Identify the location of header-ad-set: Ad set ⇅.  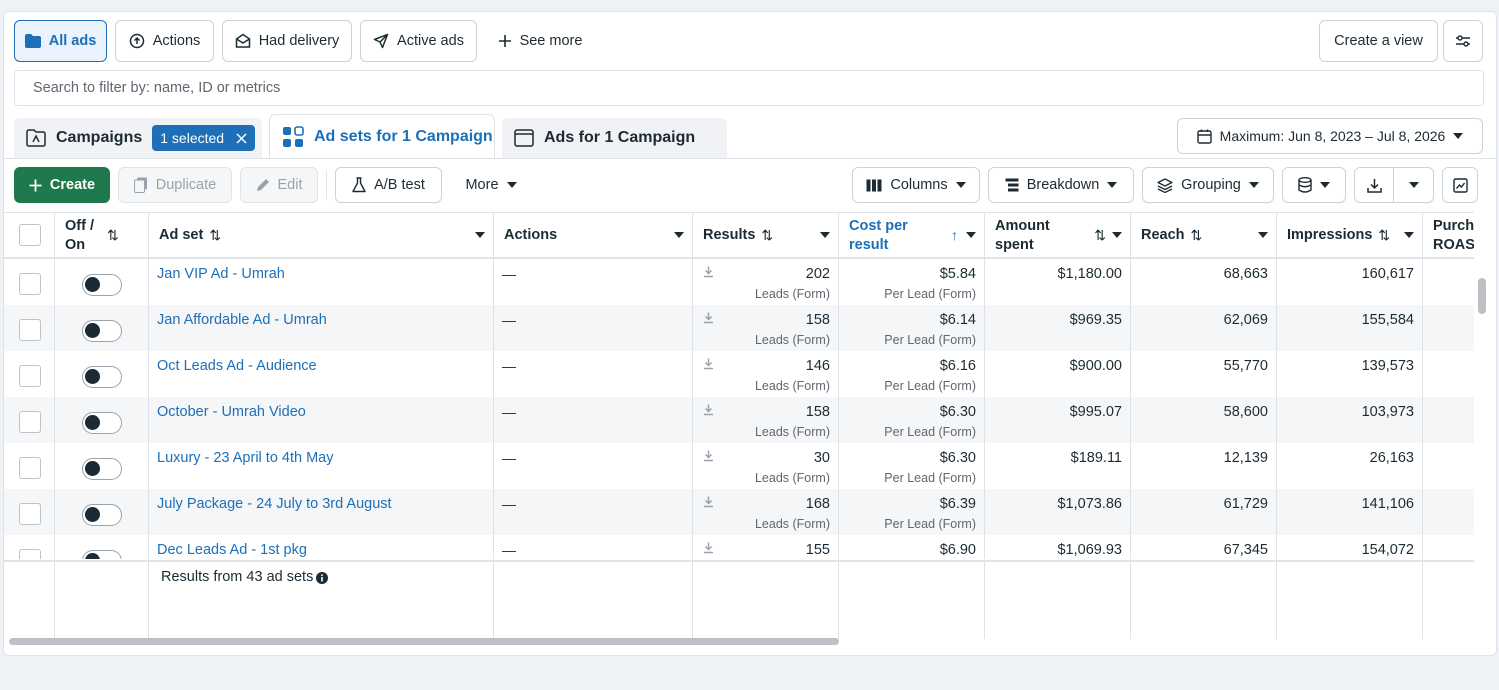
(321, 235).